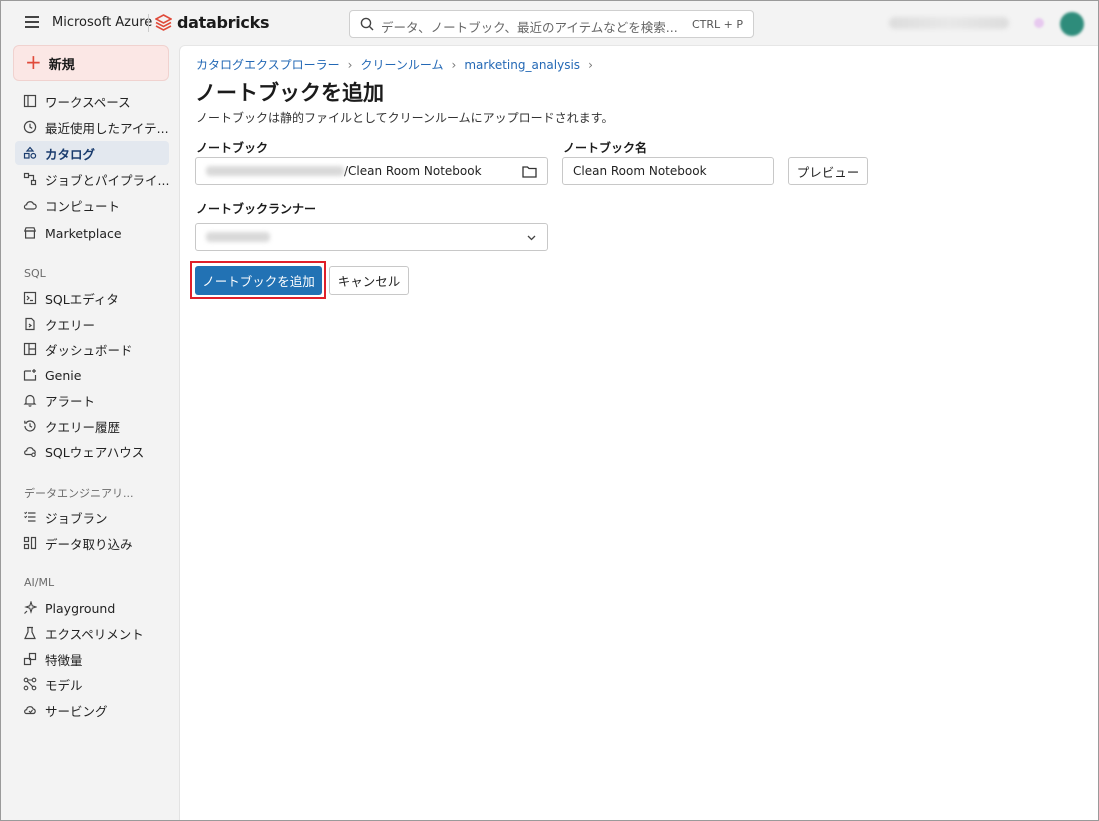 This screenshot has height=821, width=1099. Describe the element at coordinates (33, 62) in the screenshot. I see `plus-icon: +` at that location.